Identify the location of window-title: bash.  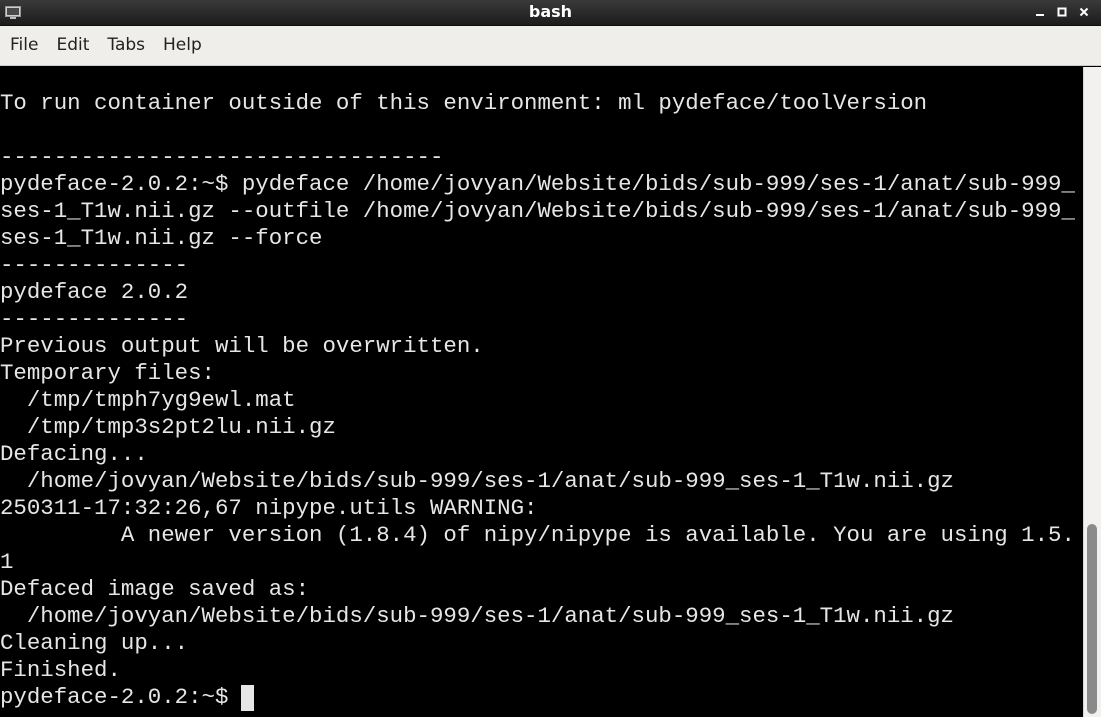
(550, 11).